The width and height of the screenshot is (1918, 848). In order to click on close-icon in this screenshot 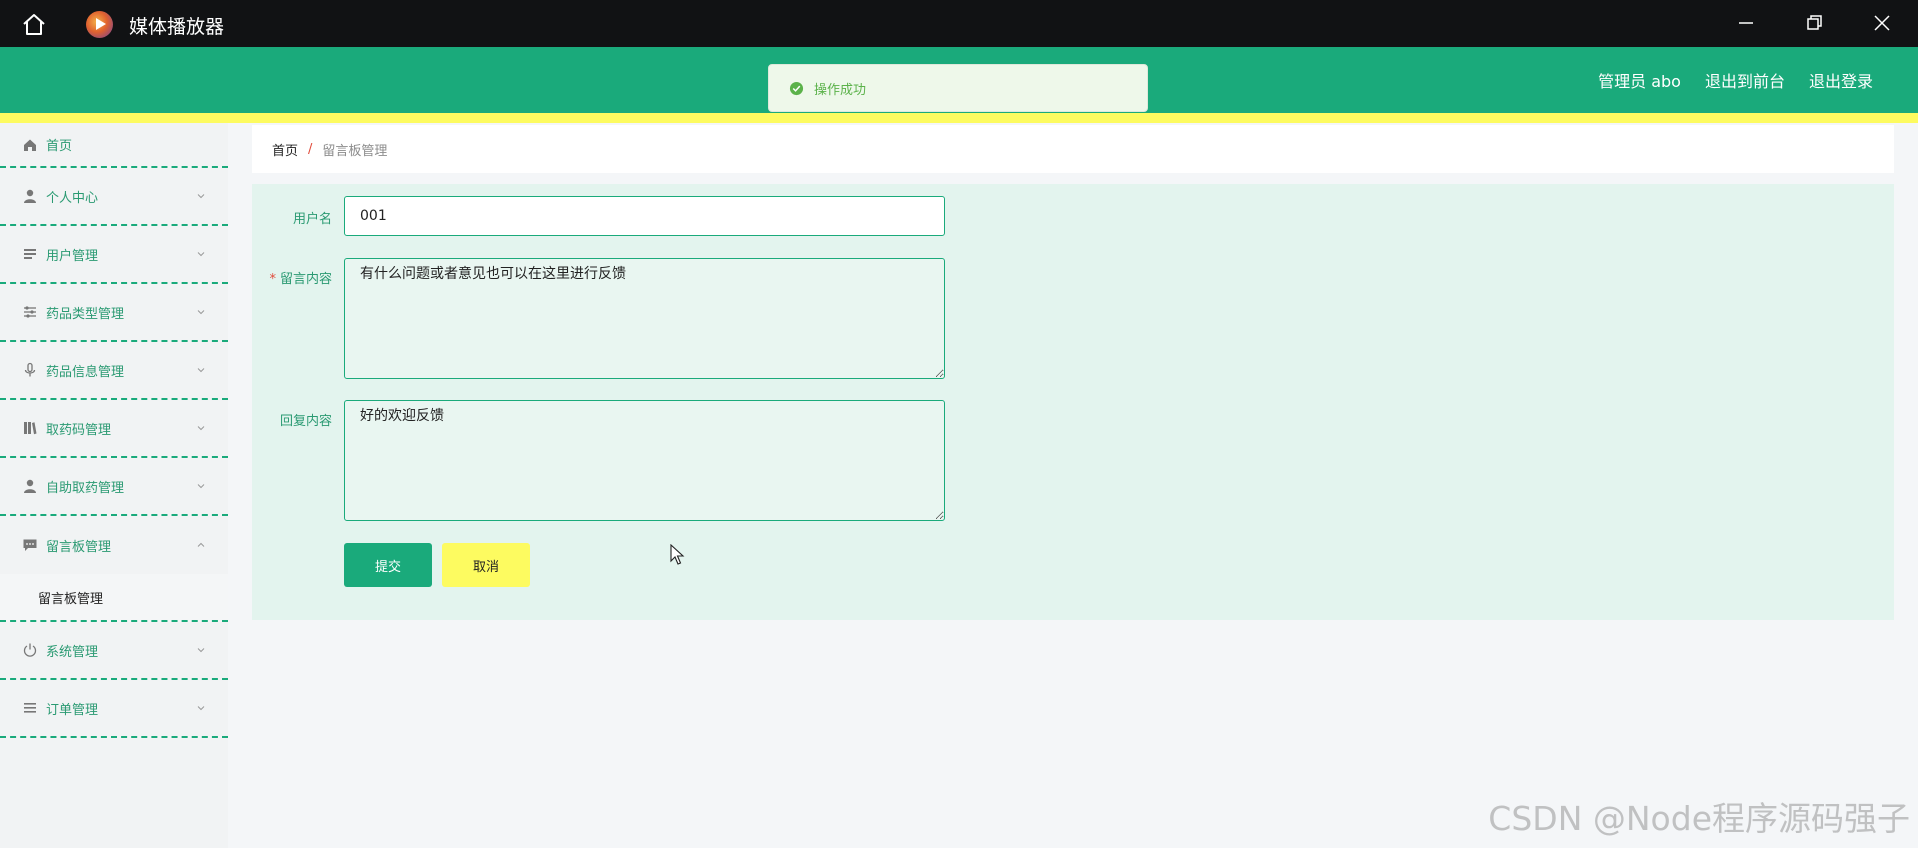, I will do `click(1882, 23)`.